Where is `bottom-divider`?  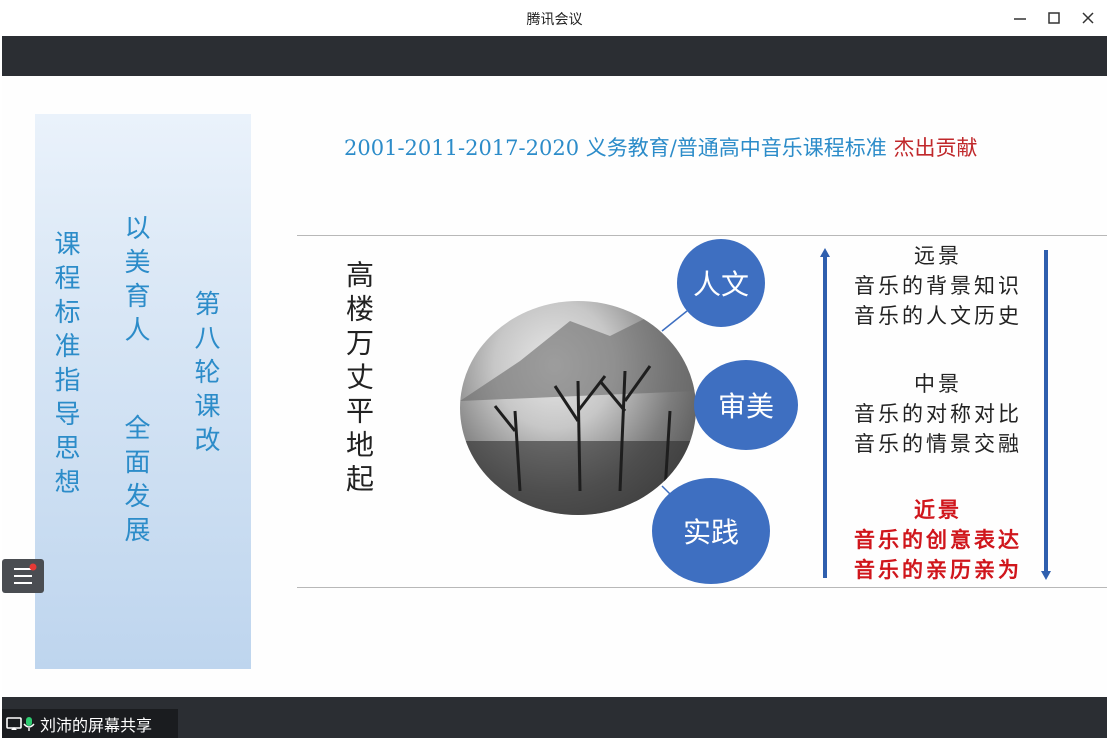 bottom-divider is located at coordinates (702, 587).